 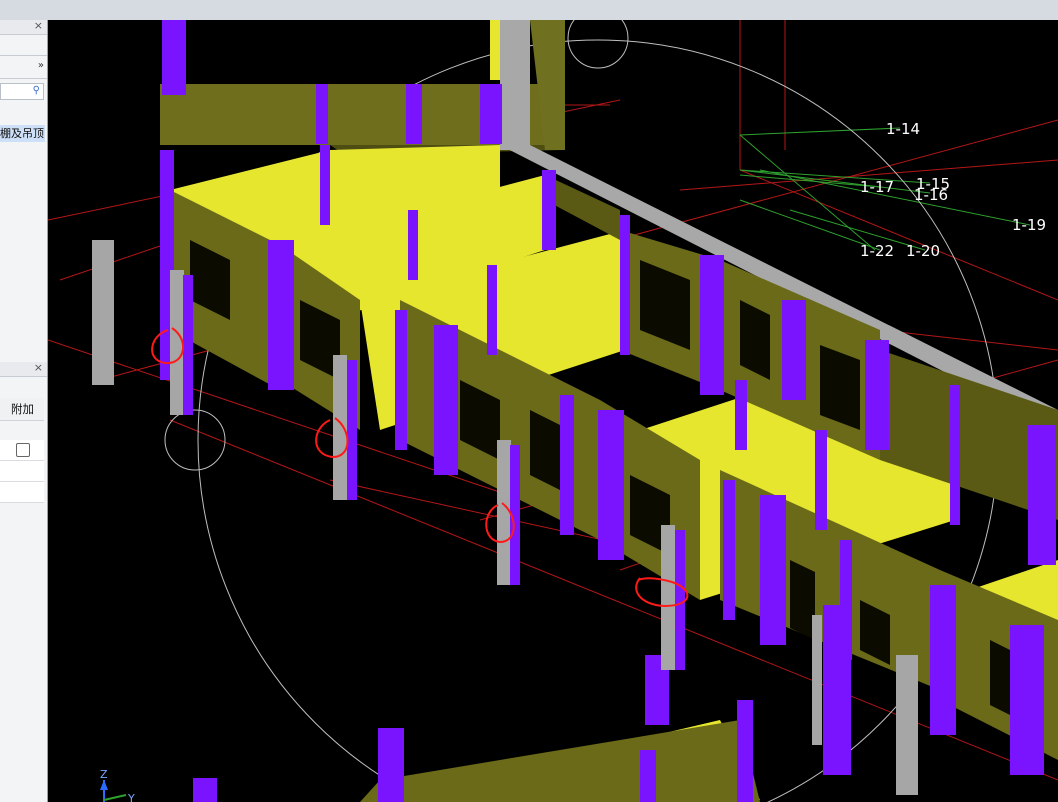 What do you see at coordinates (877, 251) in the screenshot?
I see `grid-label: 1-22` at bounding box center [877, 251].